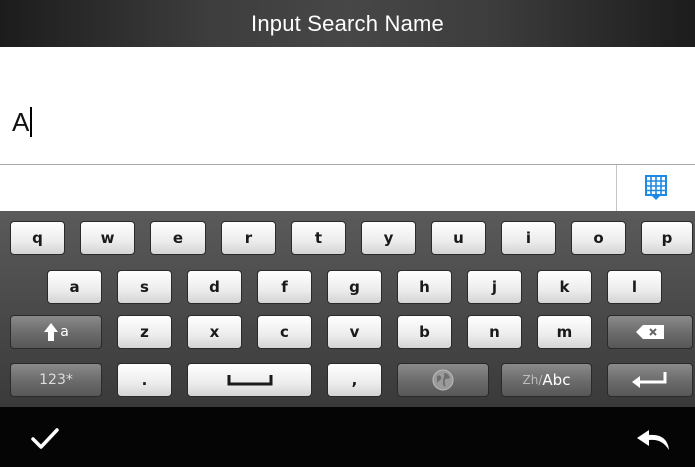  What do you see at coordinates (424, 287) in the screenshot?
I see `key-h: h` at bounding box center [424, 287].